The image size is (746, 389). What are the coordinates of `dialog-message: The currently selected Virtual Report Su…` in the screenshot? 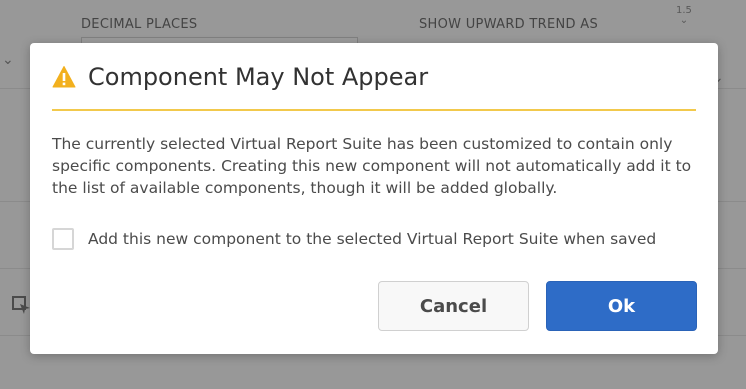 It's located at (372, 166).